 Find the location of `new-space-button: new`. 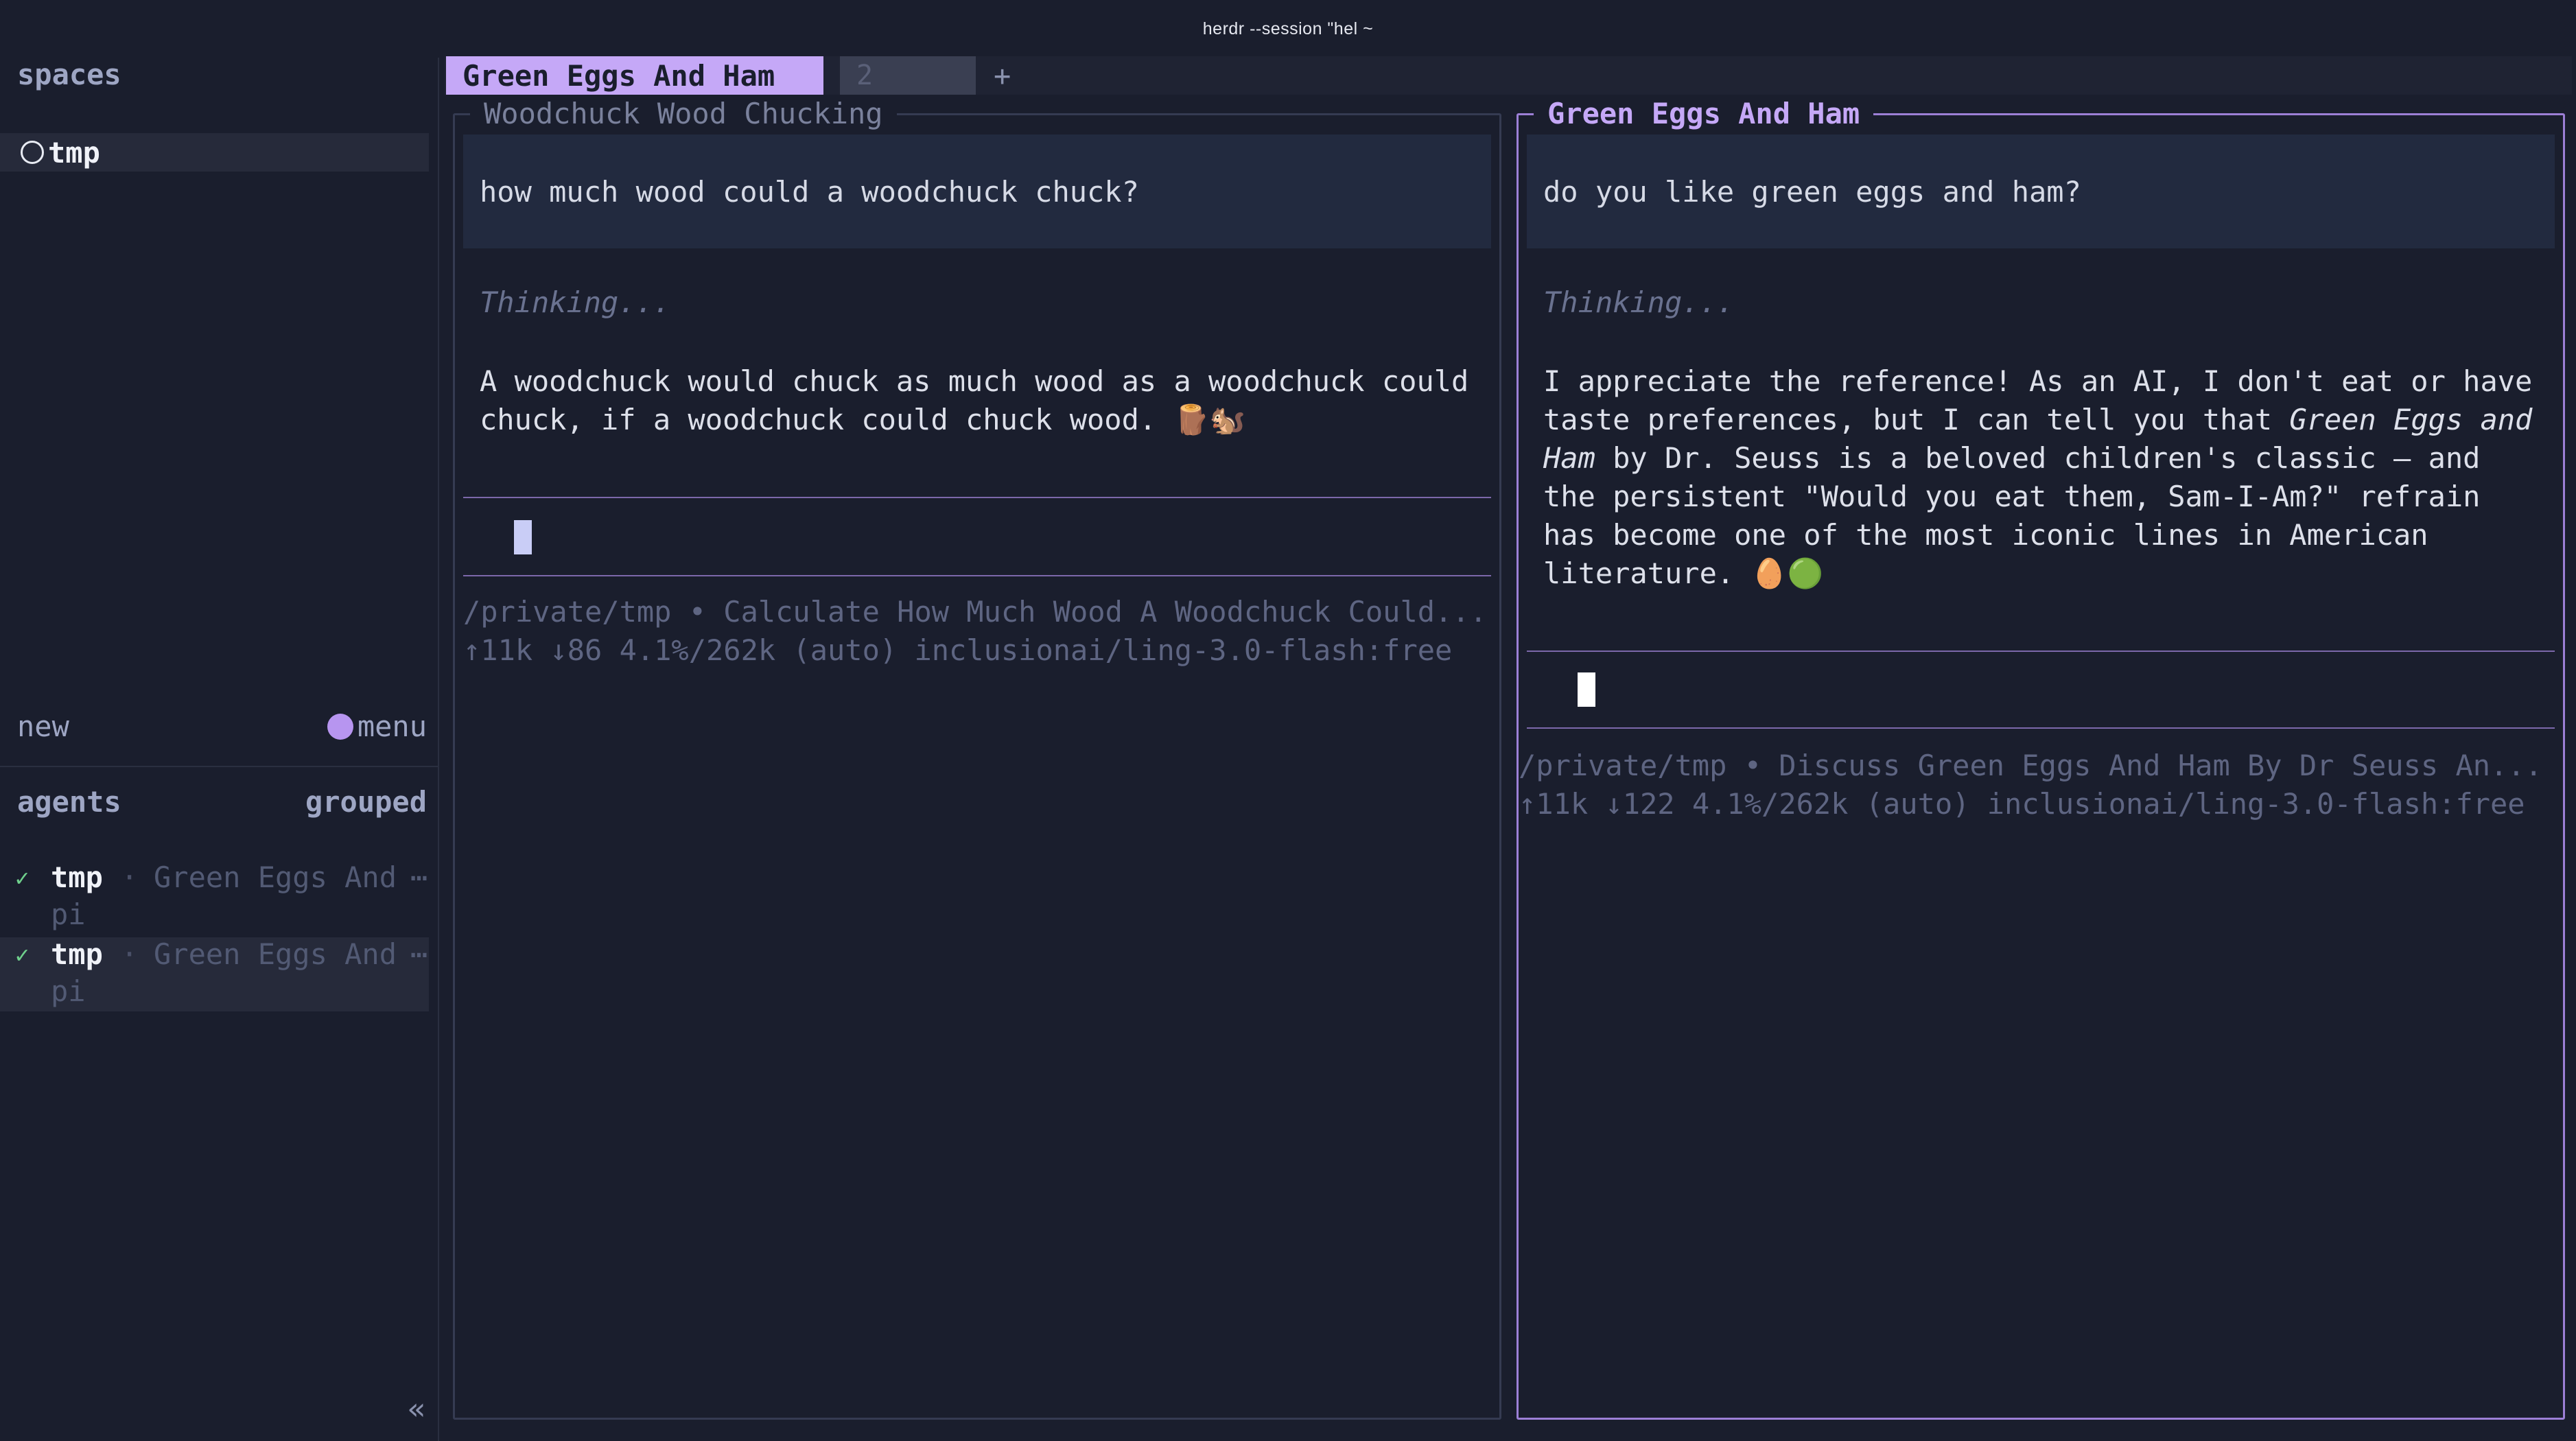

new-space-button: new is located at coordinates (43, 727).